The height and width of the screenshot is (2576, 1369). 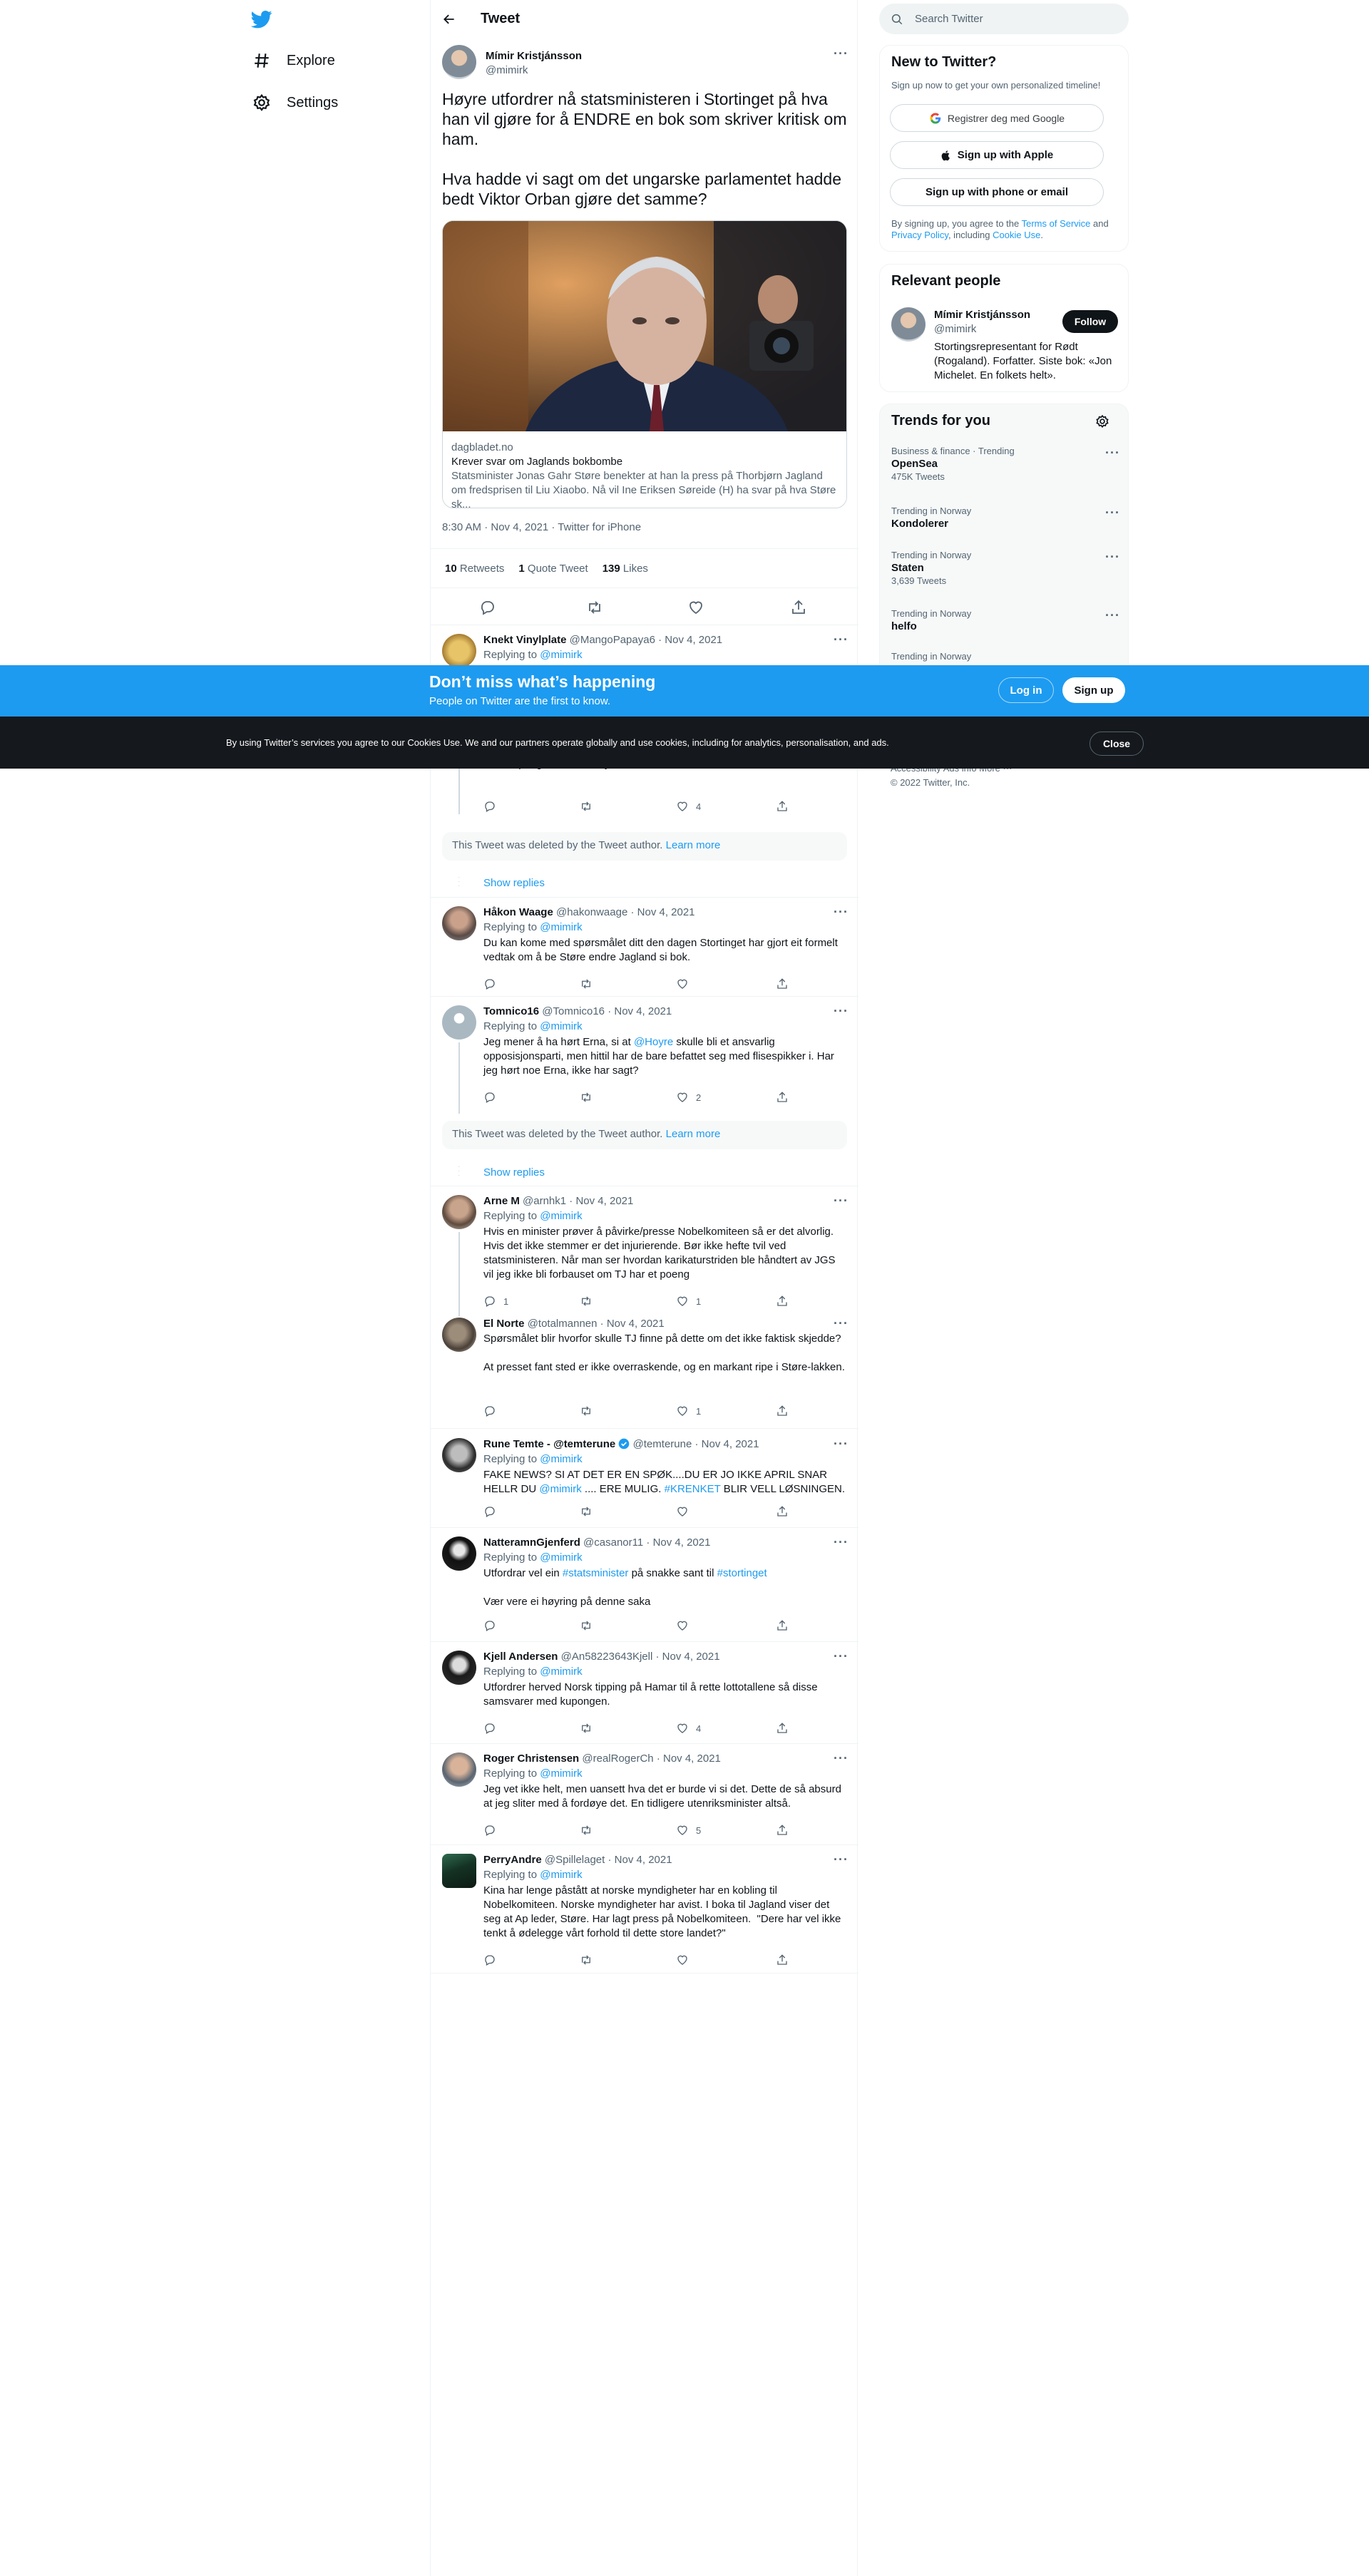 I want to click on hashtag-link: #stortinget, so click(x=742, y=1573).